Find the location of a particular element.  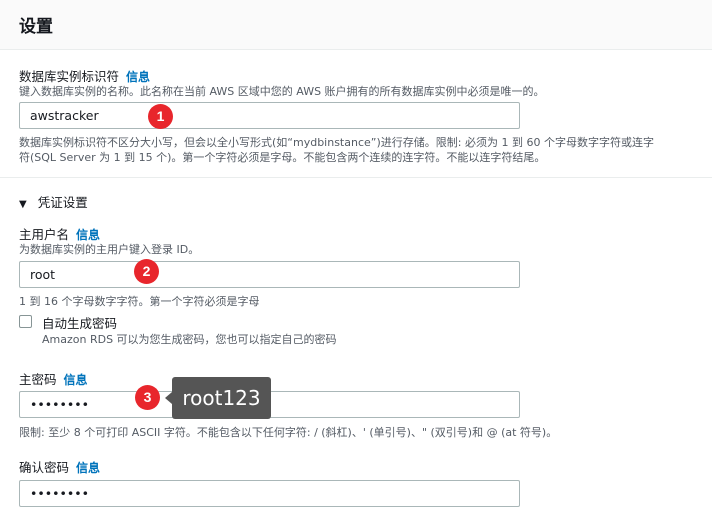

caret-down-icon: ▼ is located at coordinates (23, 204).